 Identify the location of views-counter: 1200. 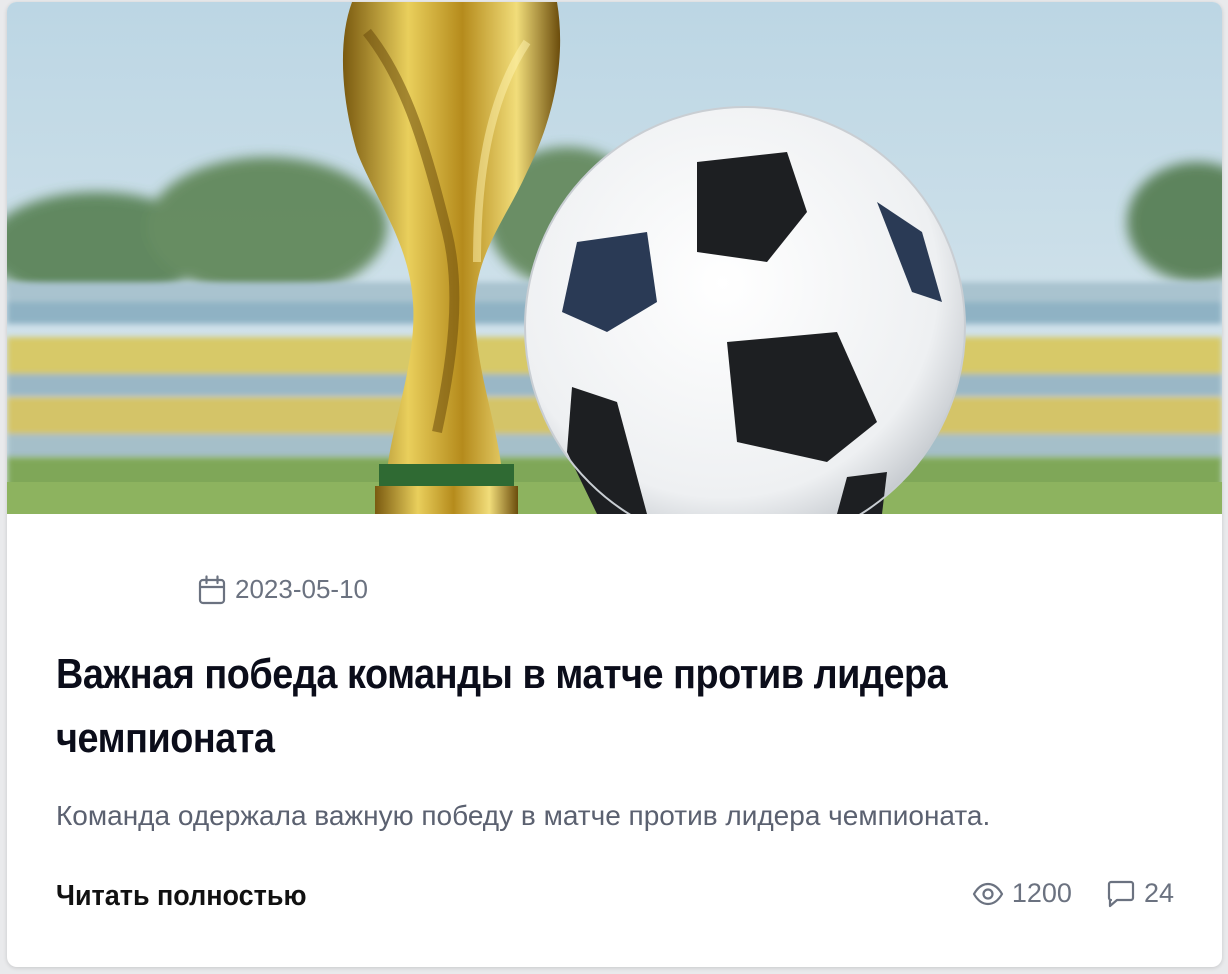
(1022, 893).